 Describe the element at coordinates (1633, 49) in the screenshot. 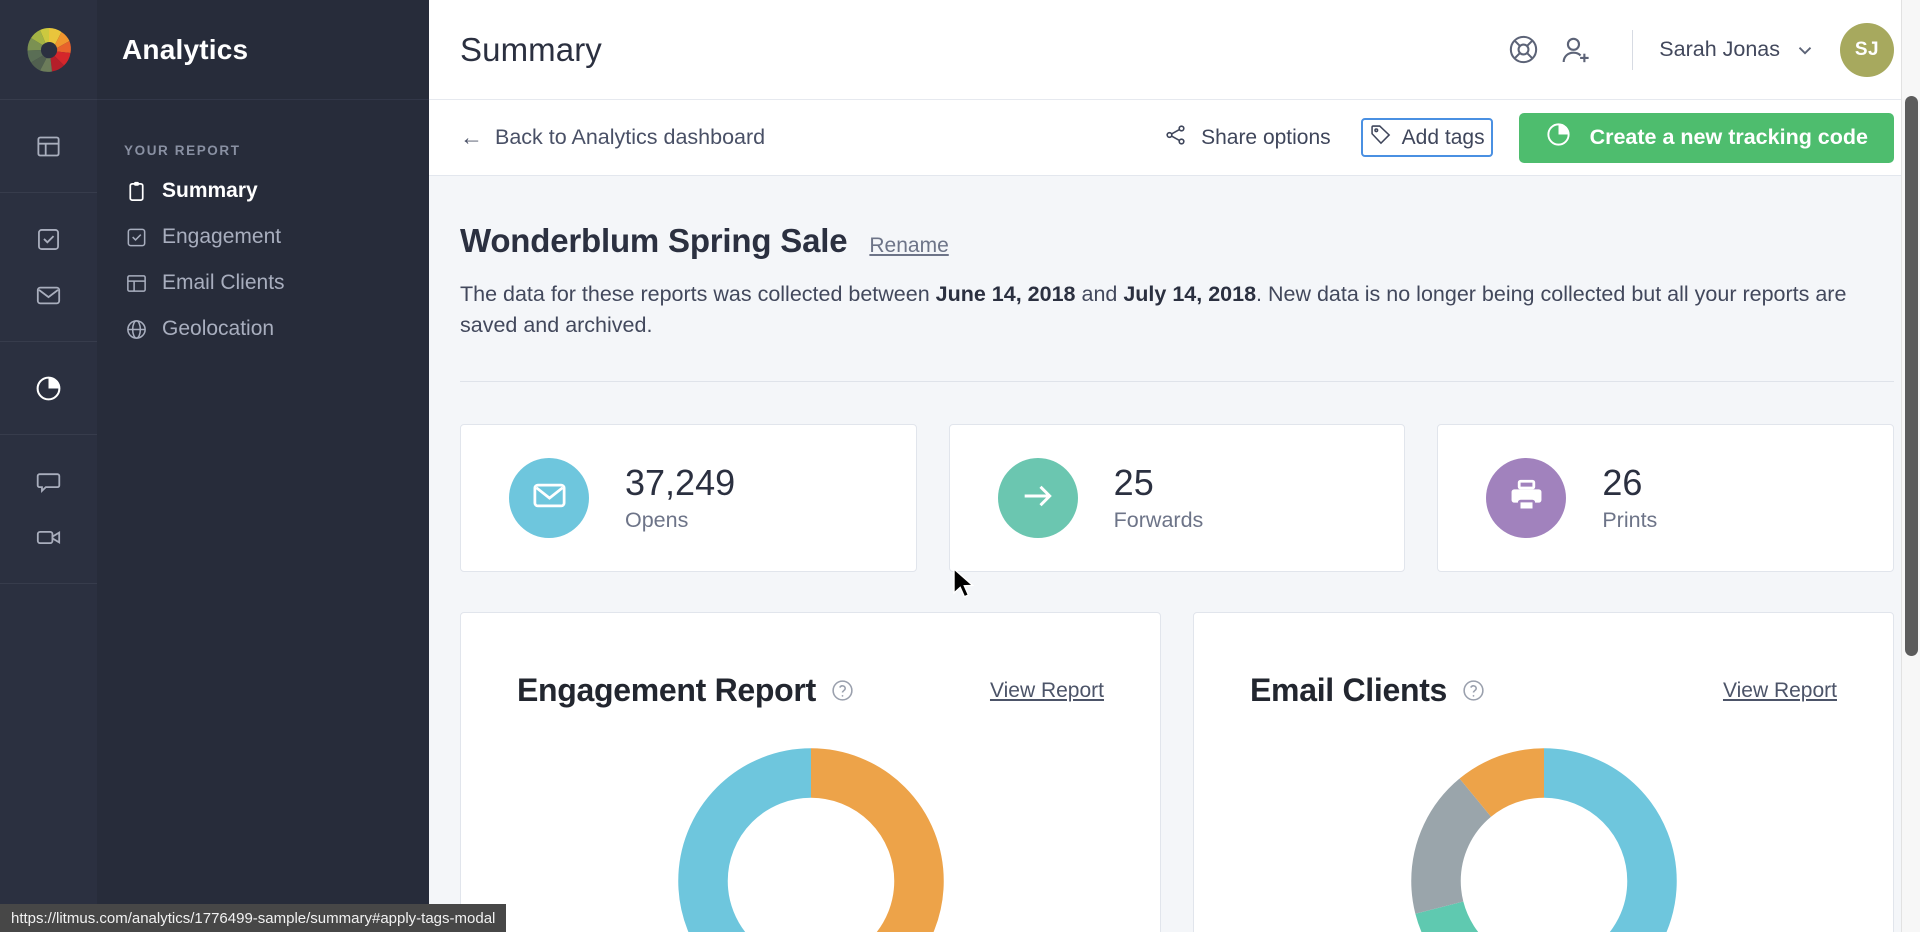

I see `header-divider` at that location.